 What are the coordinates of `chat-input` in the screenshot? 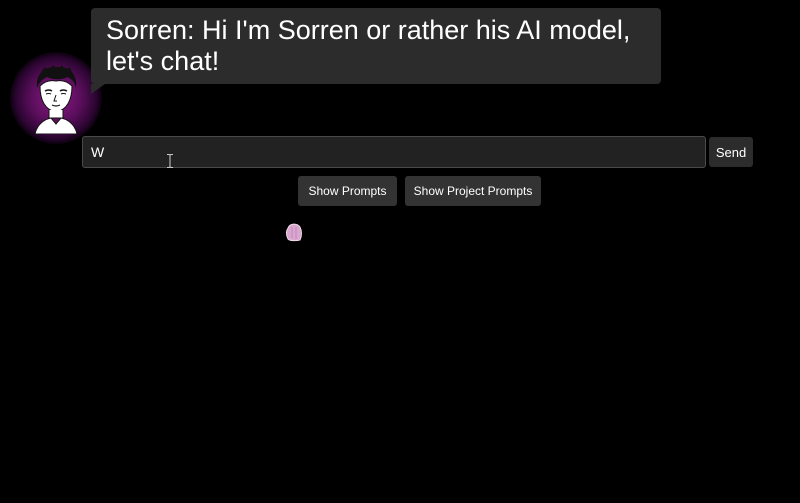 It's located at (394, 152).